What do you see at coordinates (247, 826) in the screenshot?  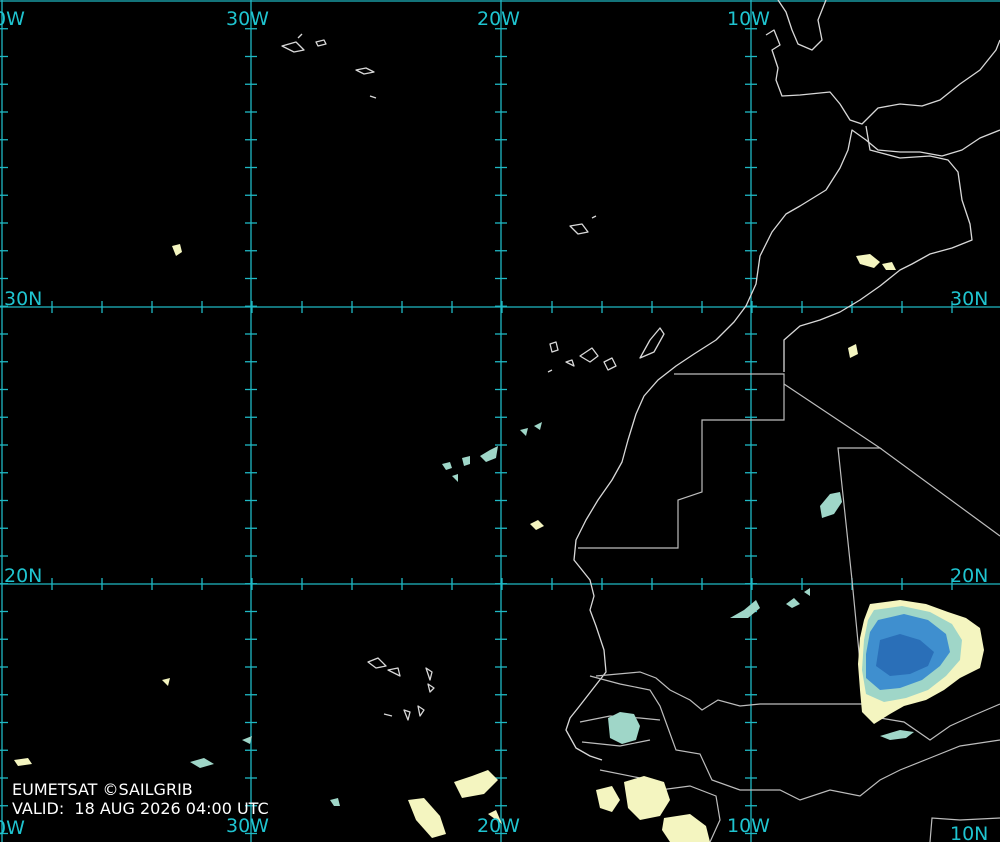 I see `label-lon-30w-bottom: 30W` at bounding box center [247, 826].